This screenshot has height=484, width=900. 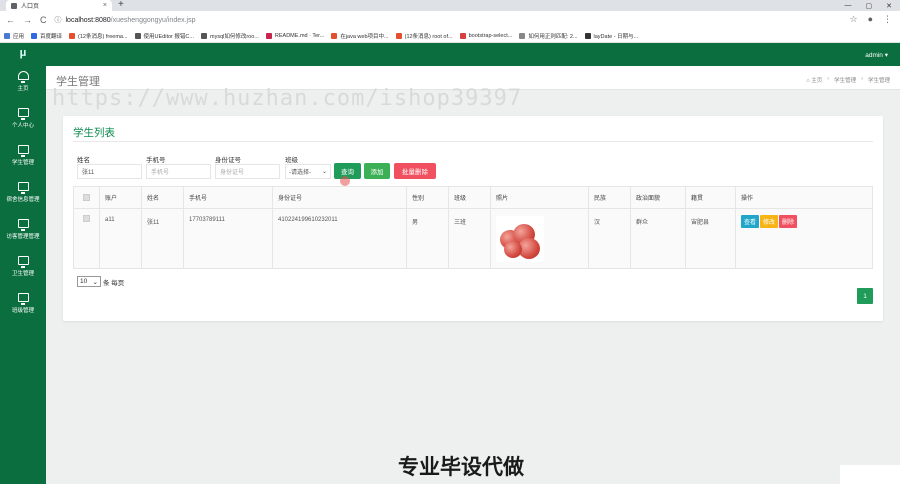 I want to click on panel-title: 学生列表, so click(x=94, y=133).